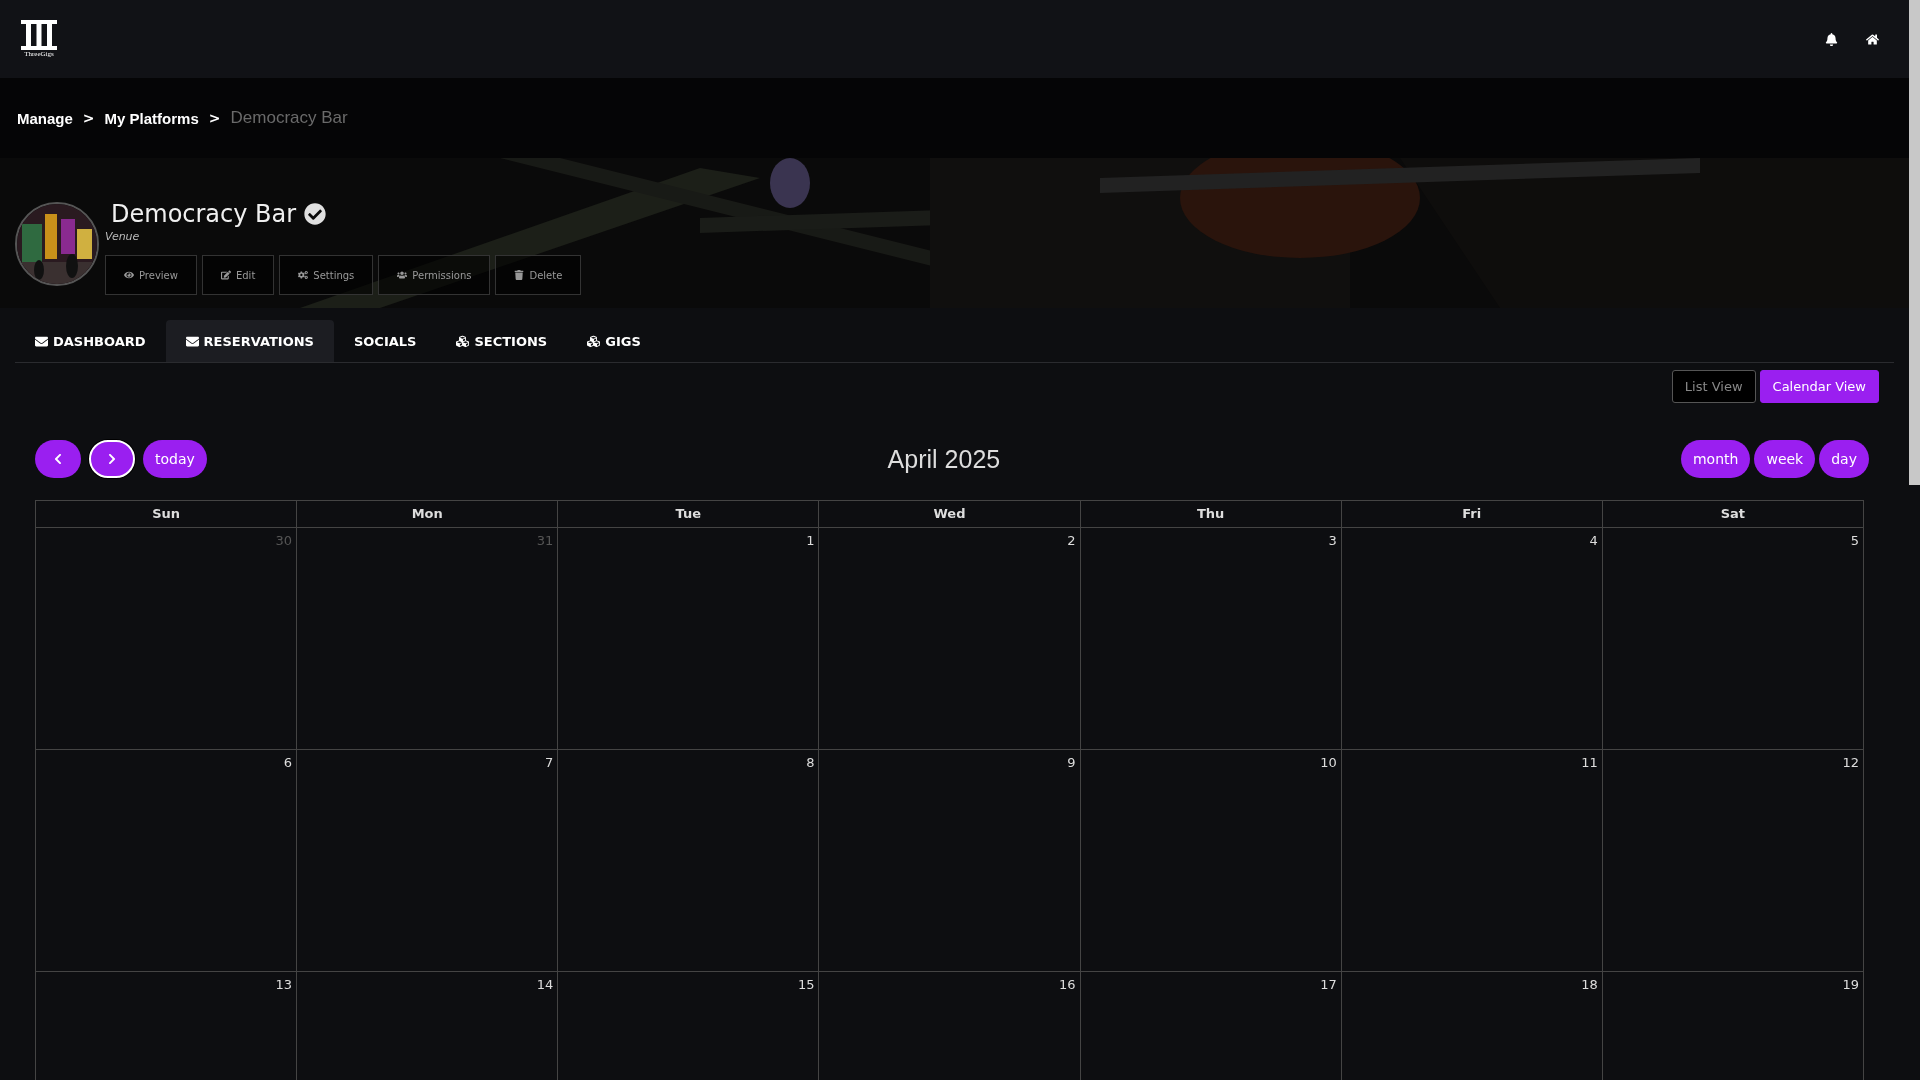  Describe the element at coordinates (810, 762) in the screenshot. I see `day-number: 8` at that location.